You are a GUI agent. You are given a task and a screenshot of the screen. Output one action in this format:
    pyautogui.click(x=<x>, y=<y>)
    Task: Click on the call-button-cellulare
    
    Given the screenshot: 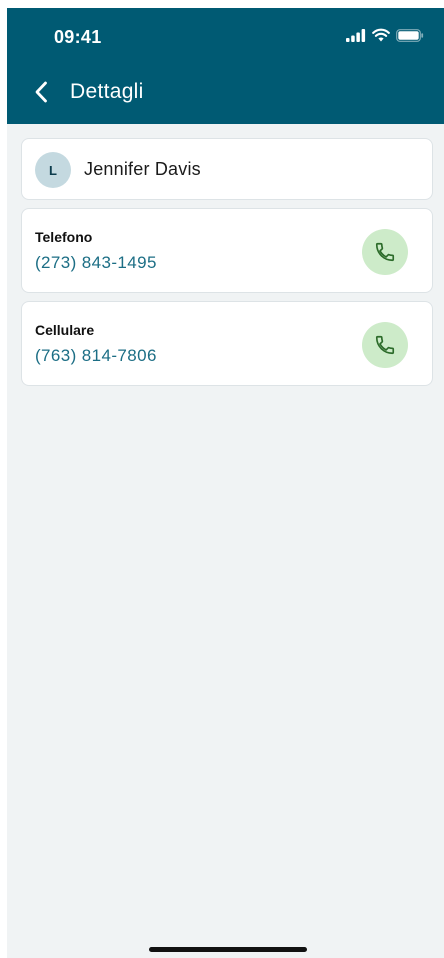 What is the action you would take?
    pyautogui.click(x=385, y=345)
    